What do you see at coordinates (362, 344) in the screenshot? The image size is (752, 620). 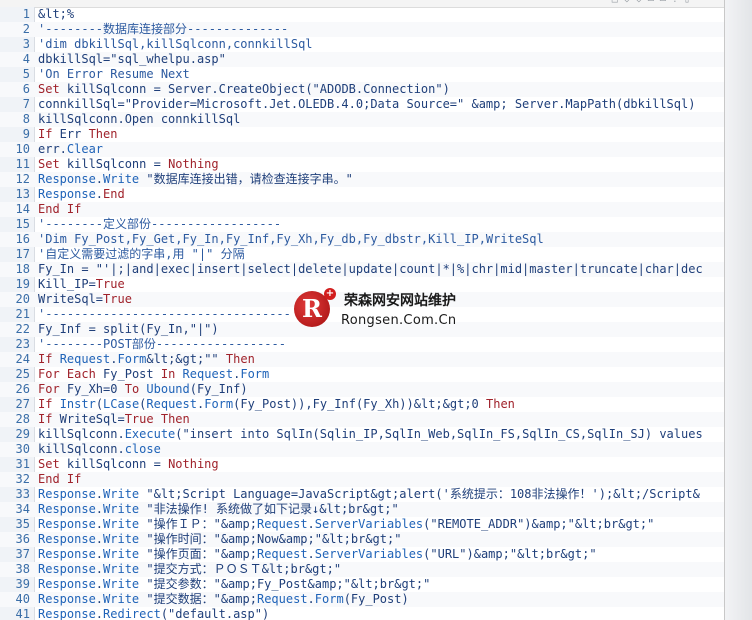 I see `code-line: 23 '--------POST部份------------------` at bounding box center [362, 344].